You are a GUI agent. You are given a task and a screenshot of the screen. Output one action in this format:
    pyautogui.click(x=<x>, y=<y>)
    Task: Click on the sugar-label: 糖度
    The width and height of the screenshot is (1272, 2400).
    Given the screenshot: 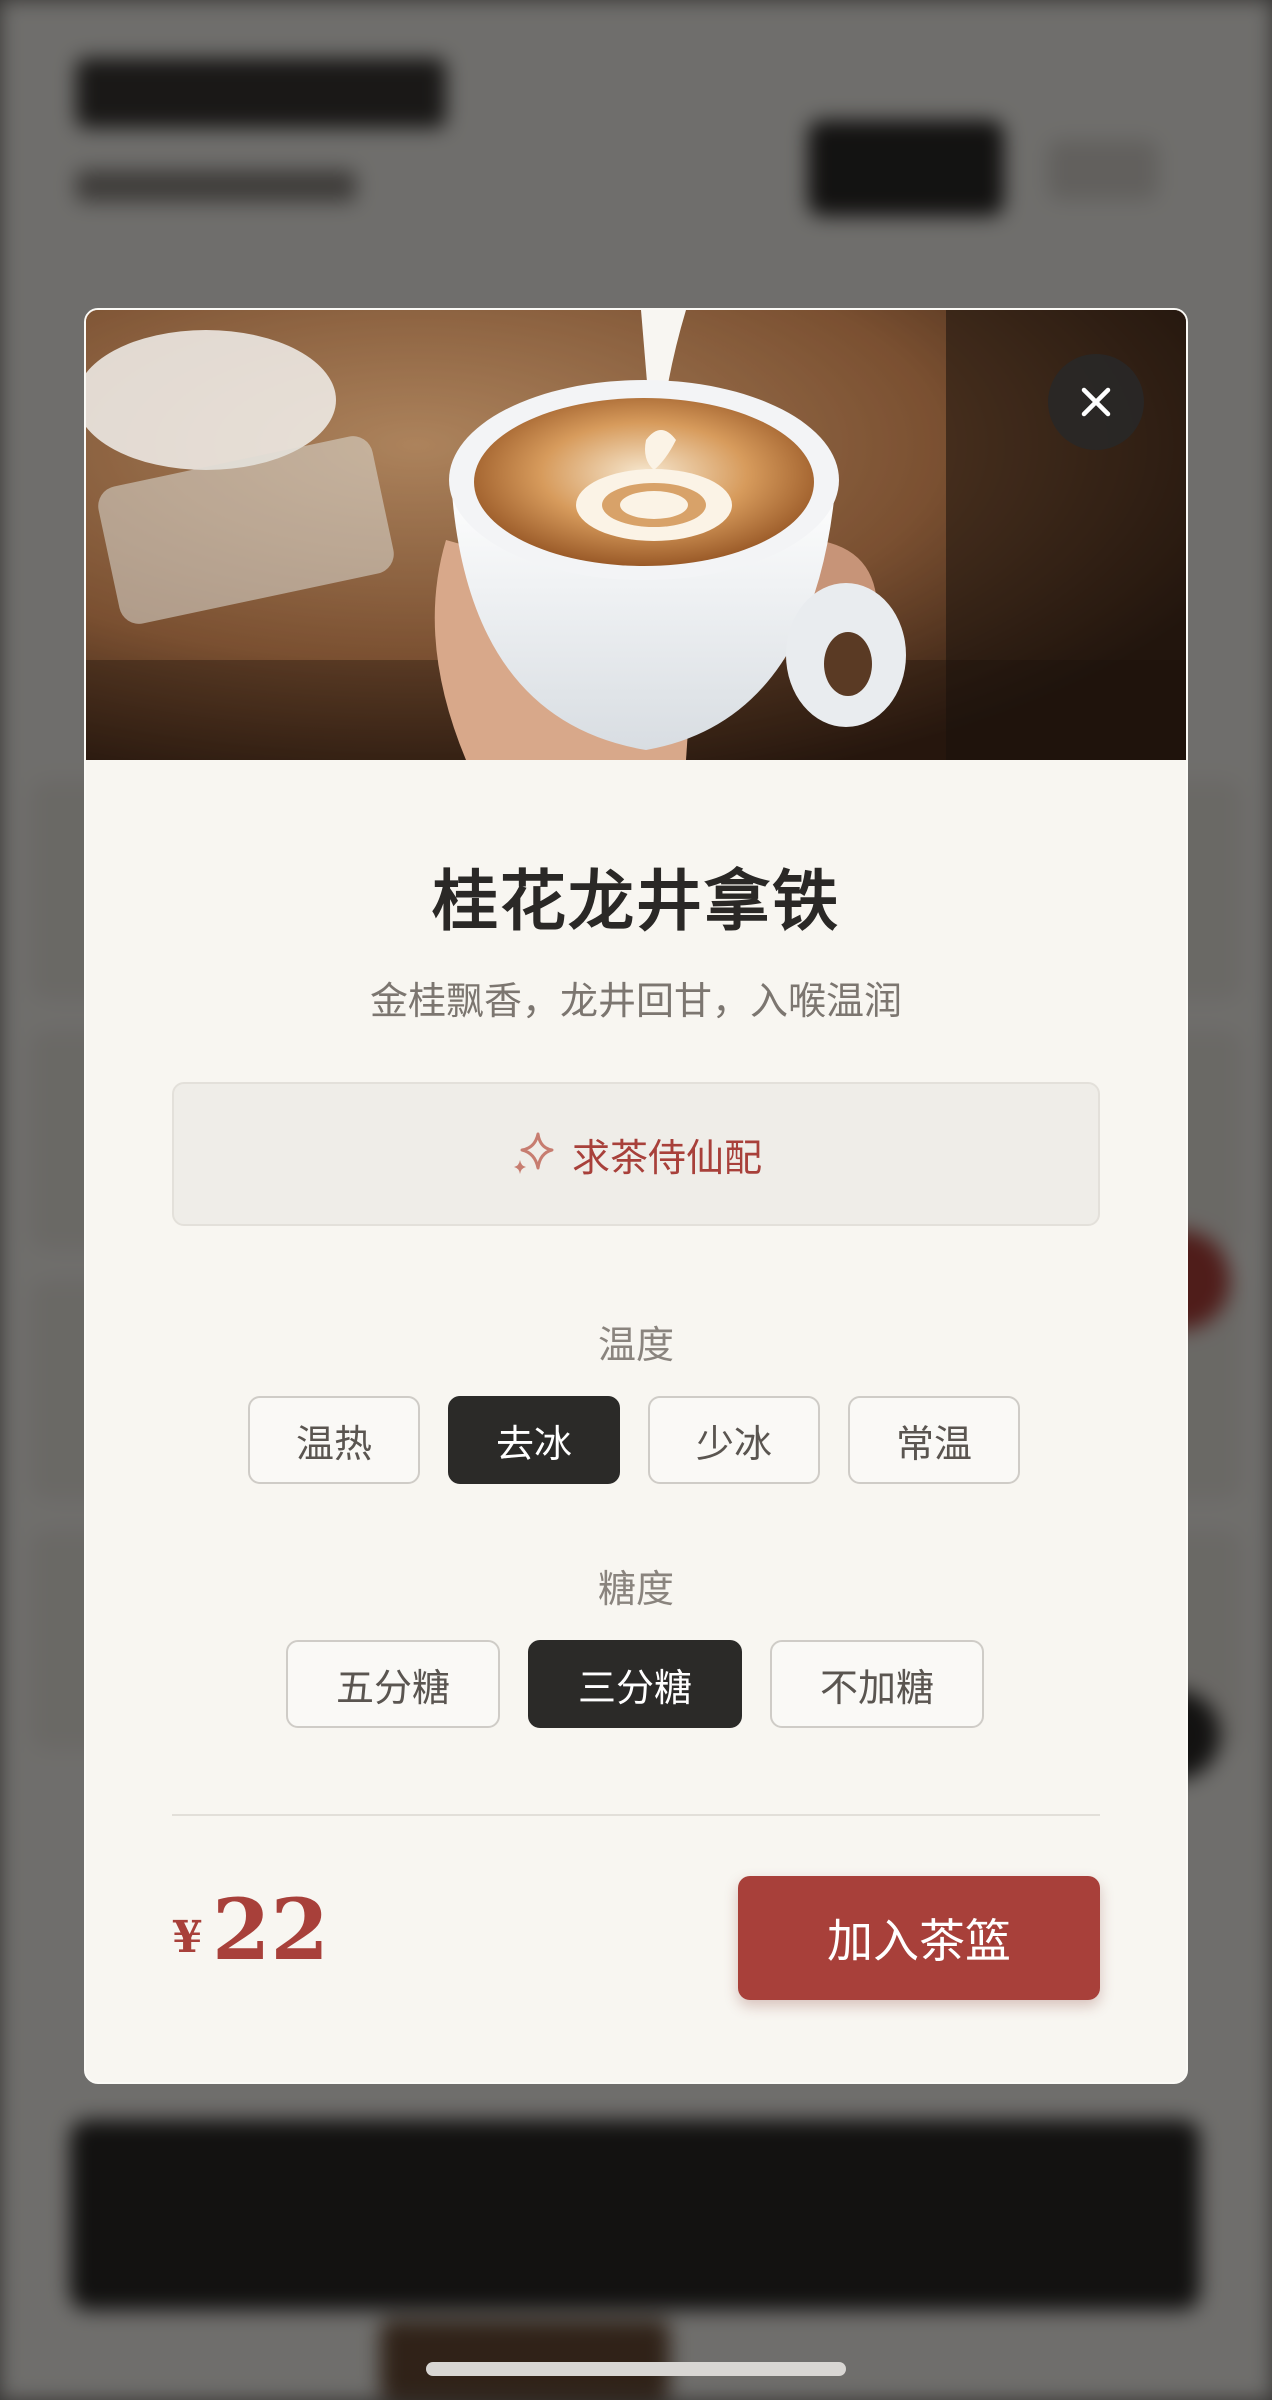 What is the action you would take?
    pyautogui.click(x=635, y=1589)
    